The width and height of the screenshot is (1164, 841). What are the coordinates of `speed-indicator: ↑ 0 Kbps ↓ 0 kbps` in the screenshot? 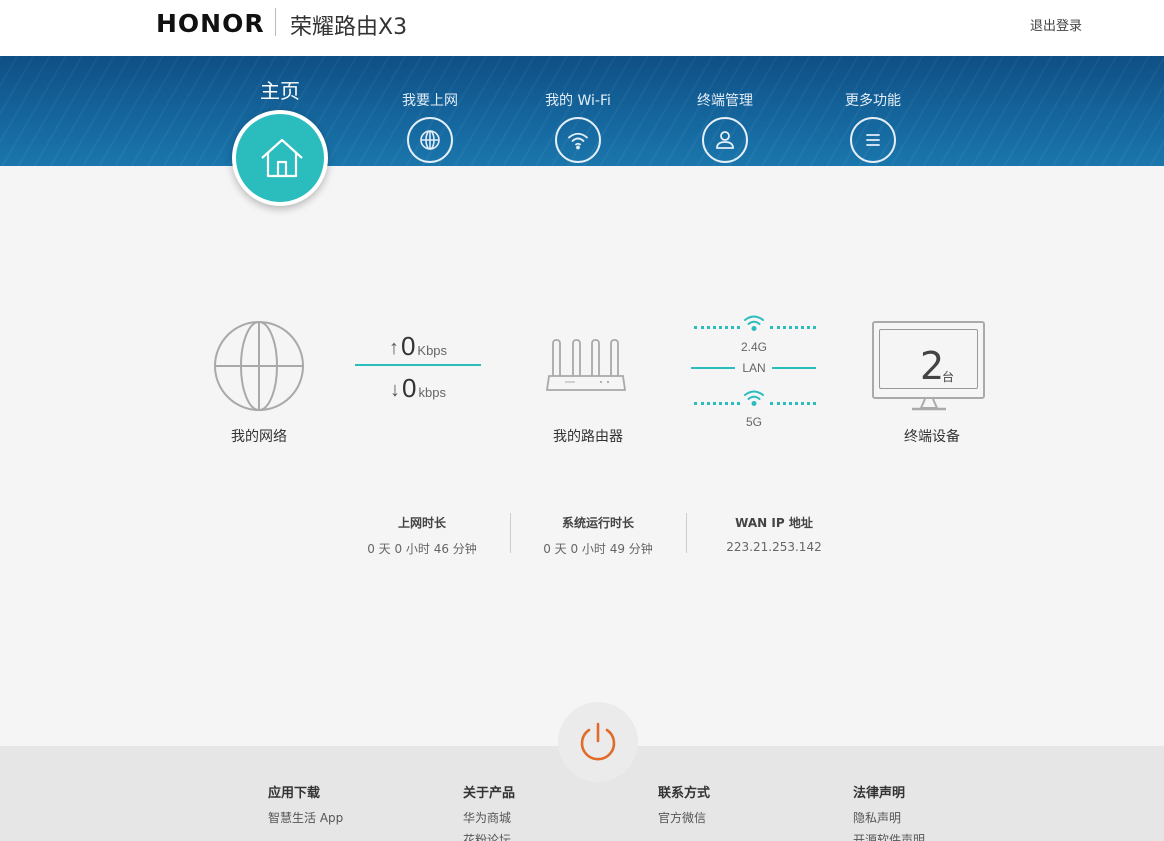 It's located at (418, 366).